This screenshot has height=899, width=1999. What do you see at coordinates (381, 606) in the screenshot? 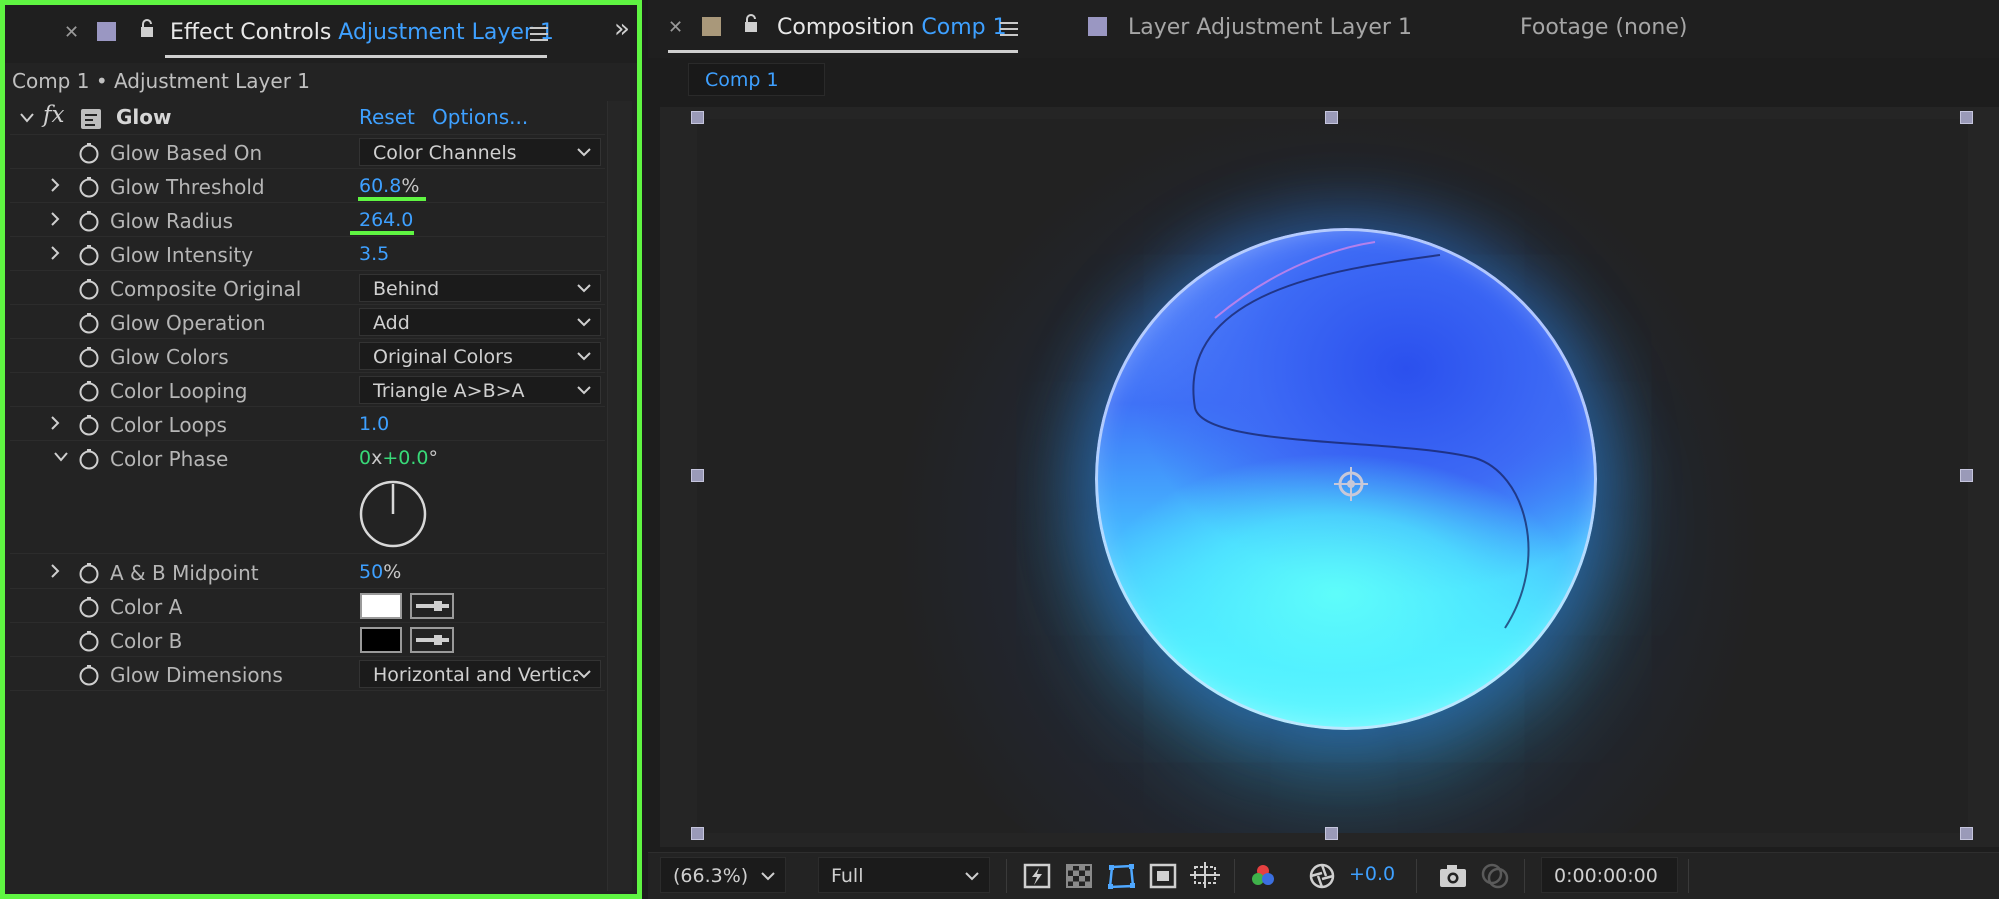
I see `color-a-swatch` at bounding box center [381, 606].